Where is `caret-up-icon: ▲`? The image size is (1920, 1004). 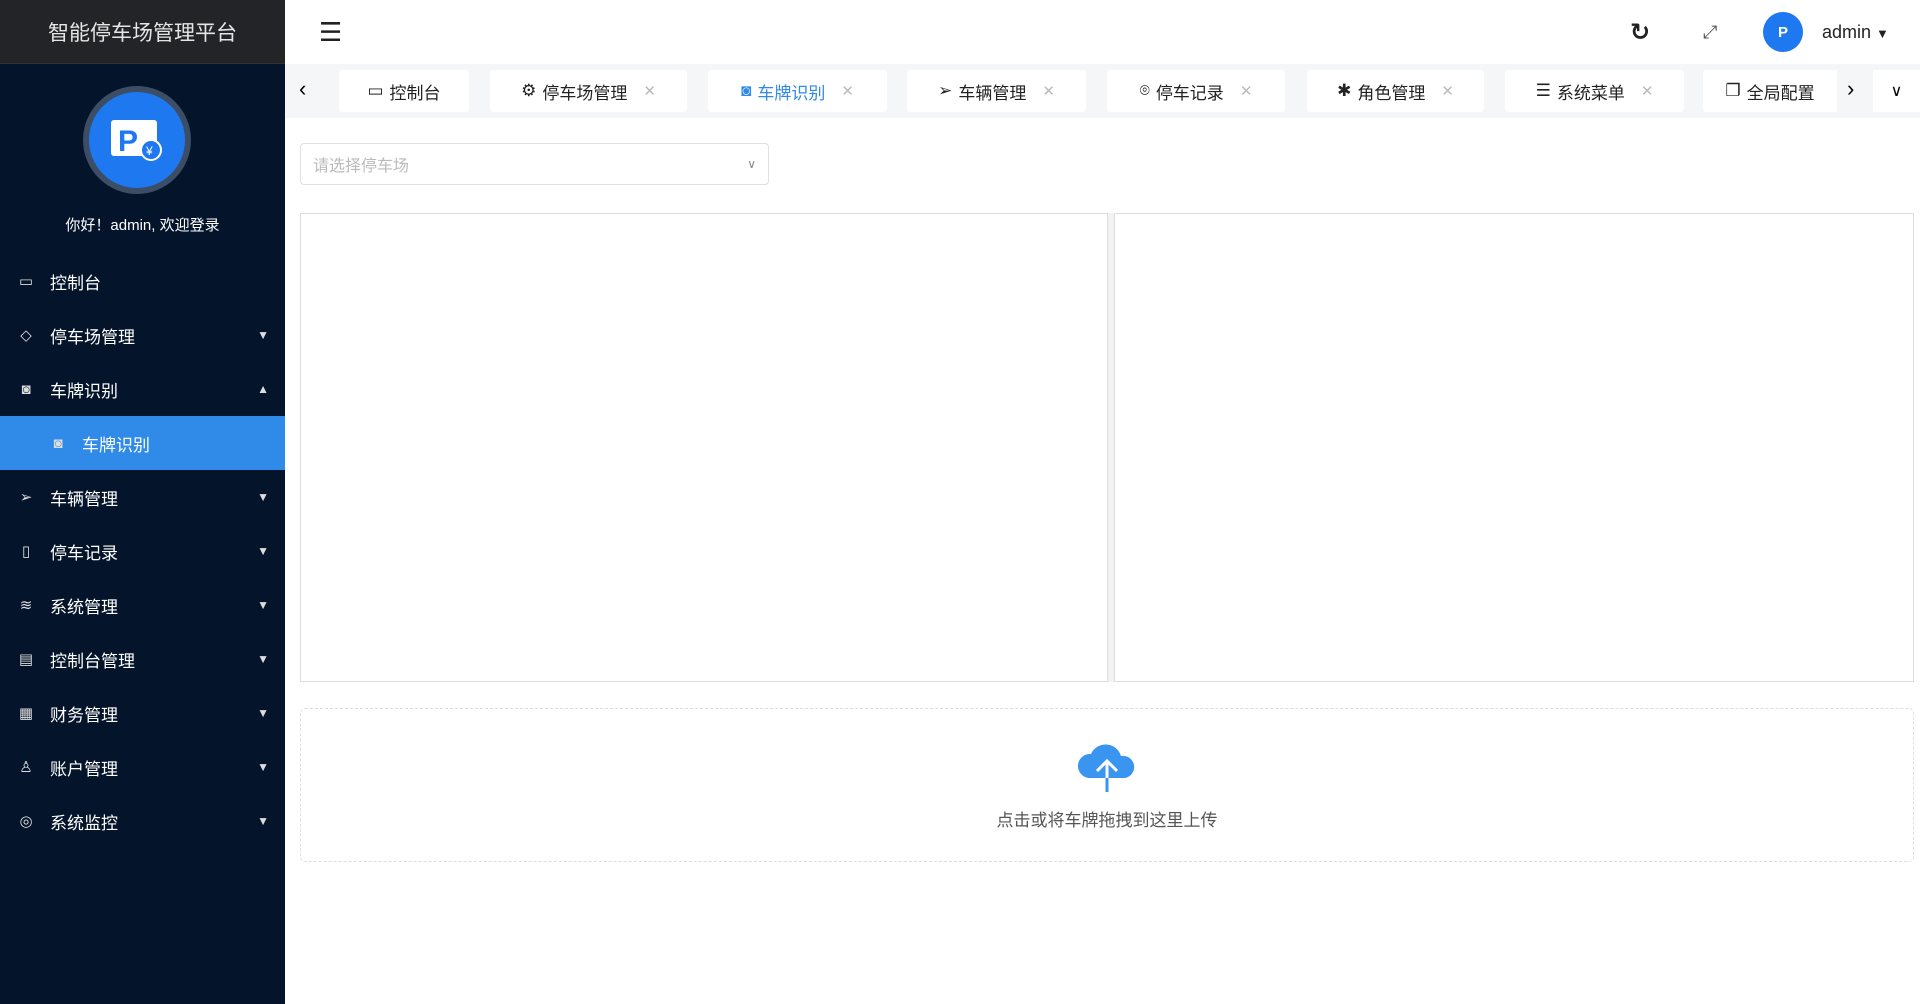
caret-up-icon: ▲ is located at coordinates (263, 389).